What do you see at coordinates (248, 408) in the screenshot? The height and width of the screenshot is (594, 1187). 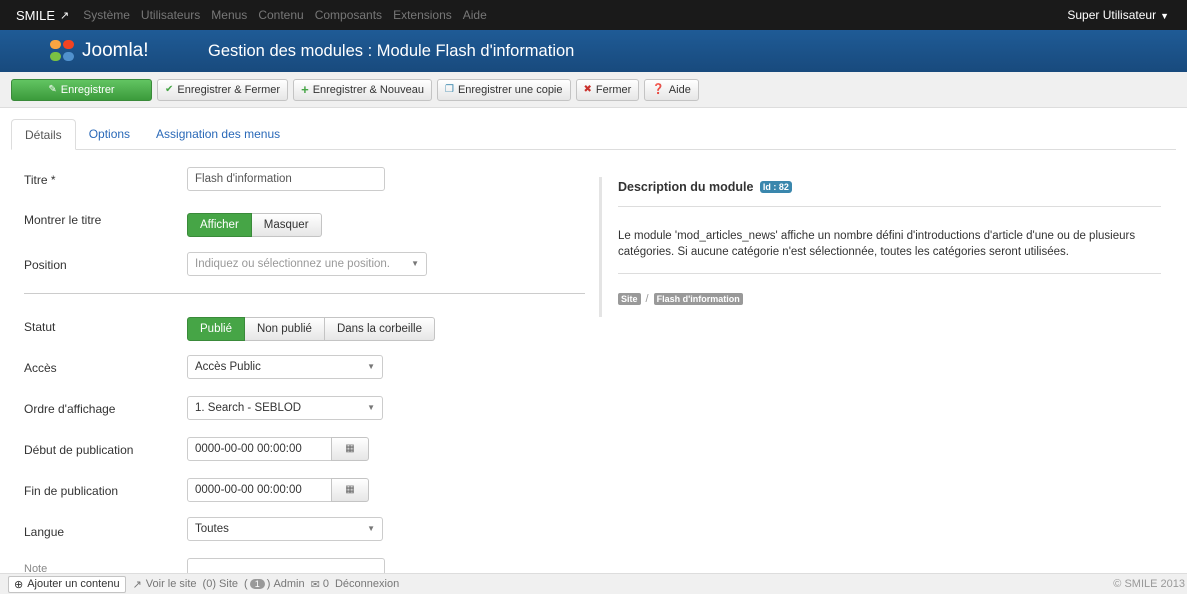 I see `order-value: 1. Search - SEBLOD` at bounding box center [248, 408].